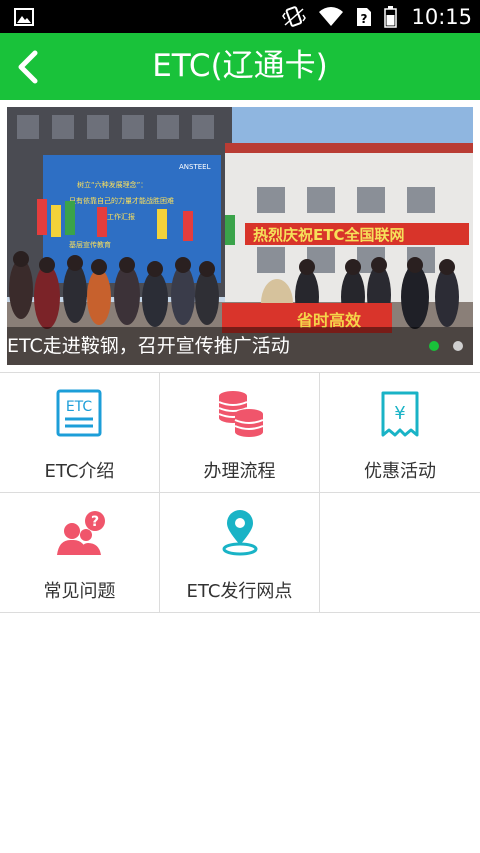 The height and width of the screenshot is (853, 480). I want to click on grid-item-process: 办理流程, so click(240, 433).